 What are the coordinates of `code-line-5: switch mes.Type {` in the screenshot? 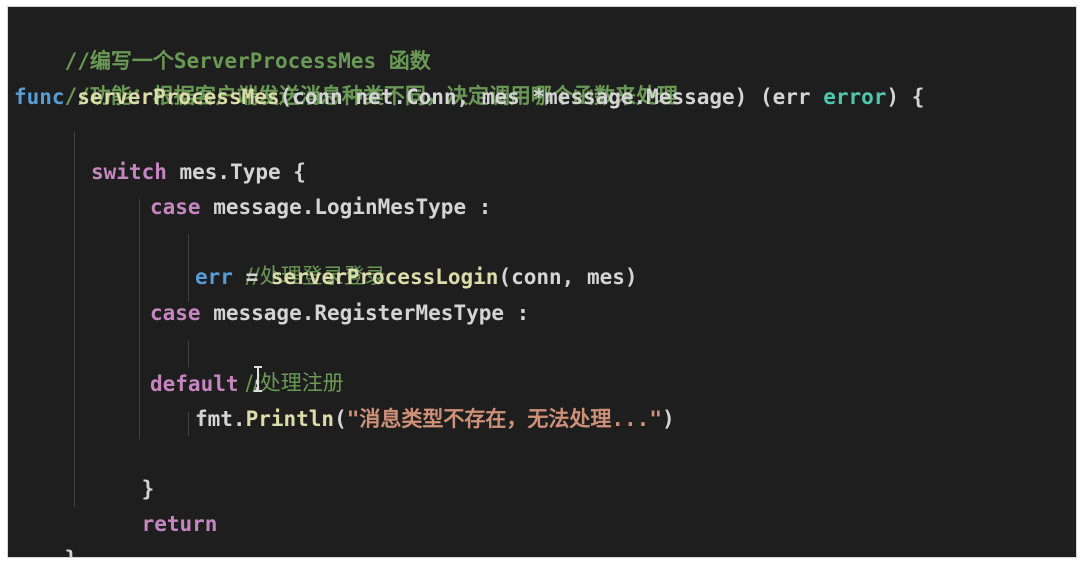 It's located at (198, 172).